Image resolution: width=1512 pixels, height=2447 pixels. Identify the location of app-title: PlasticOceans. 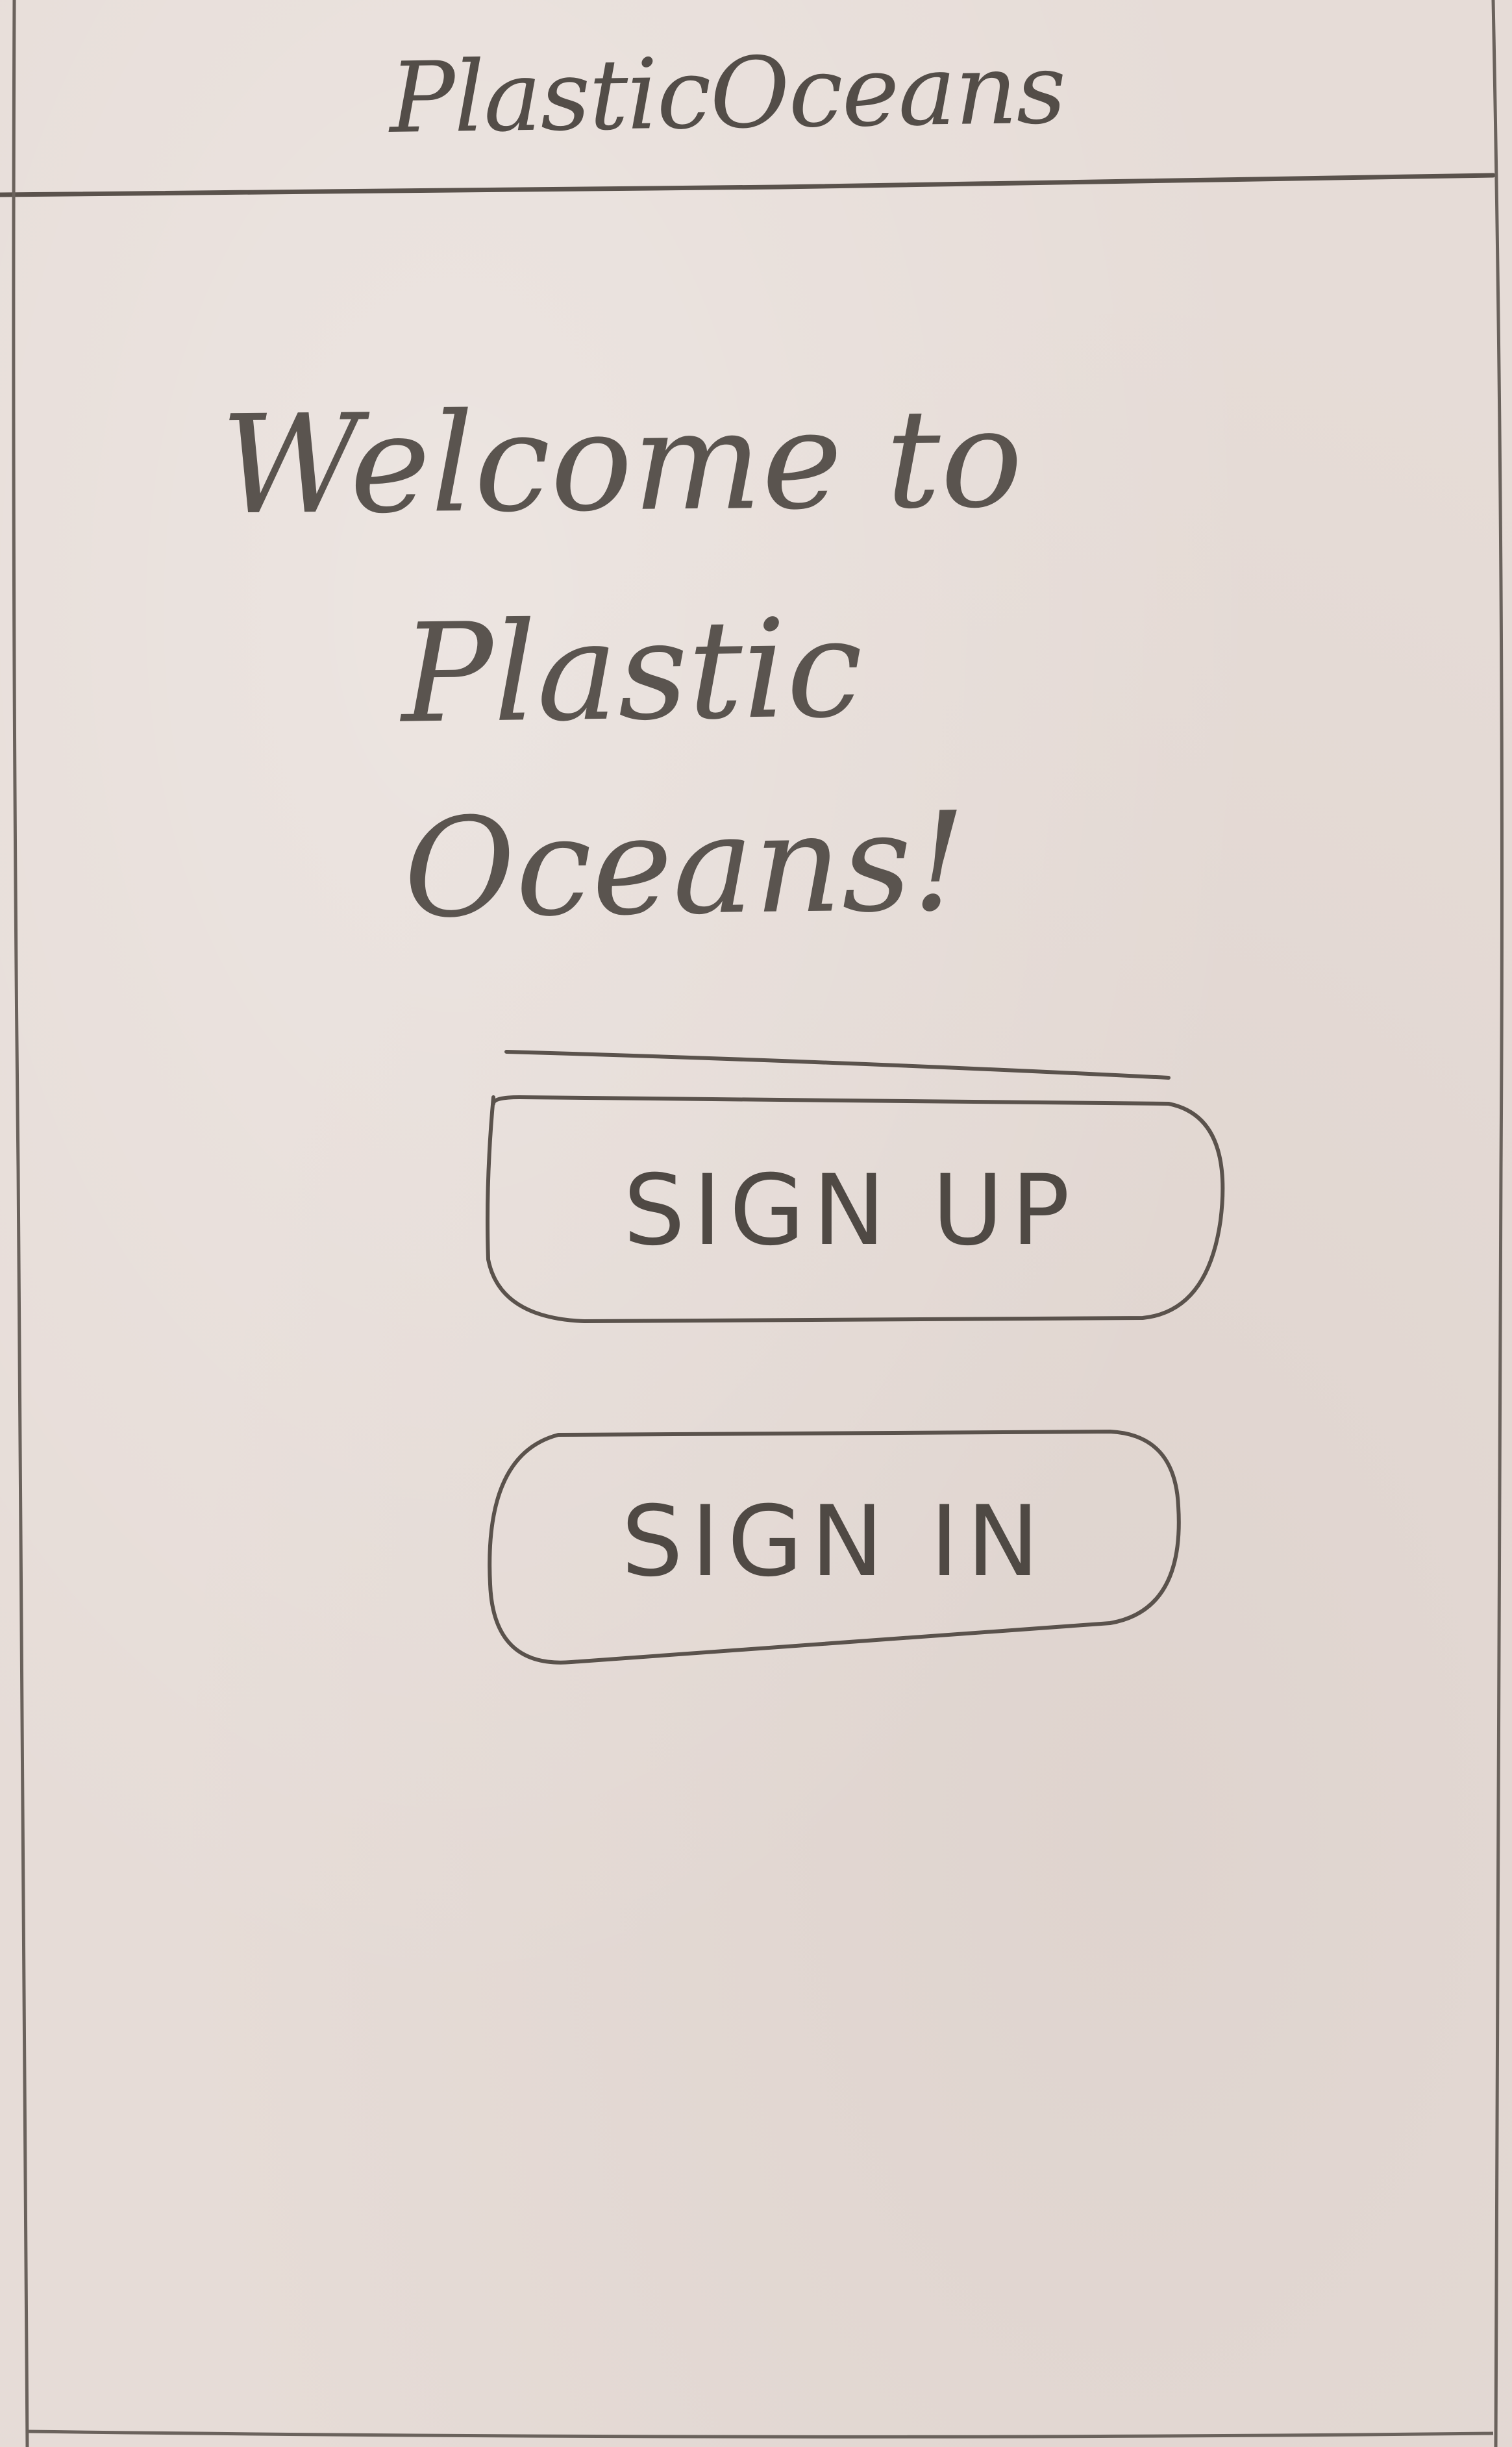
(727, 93).